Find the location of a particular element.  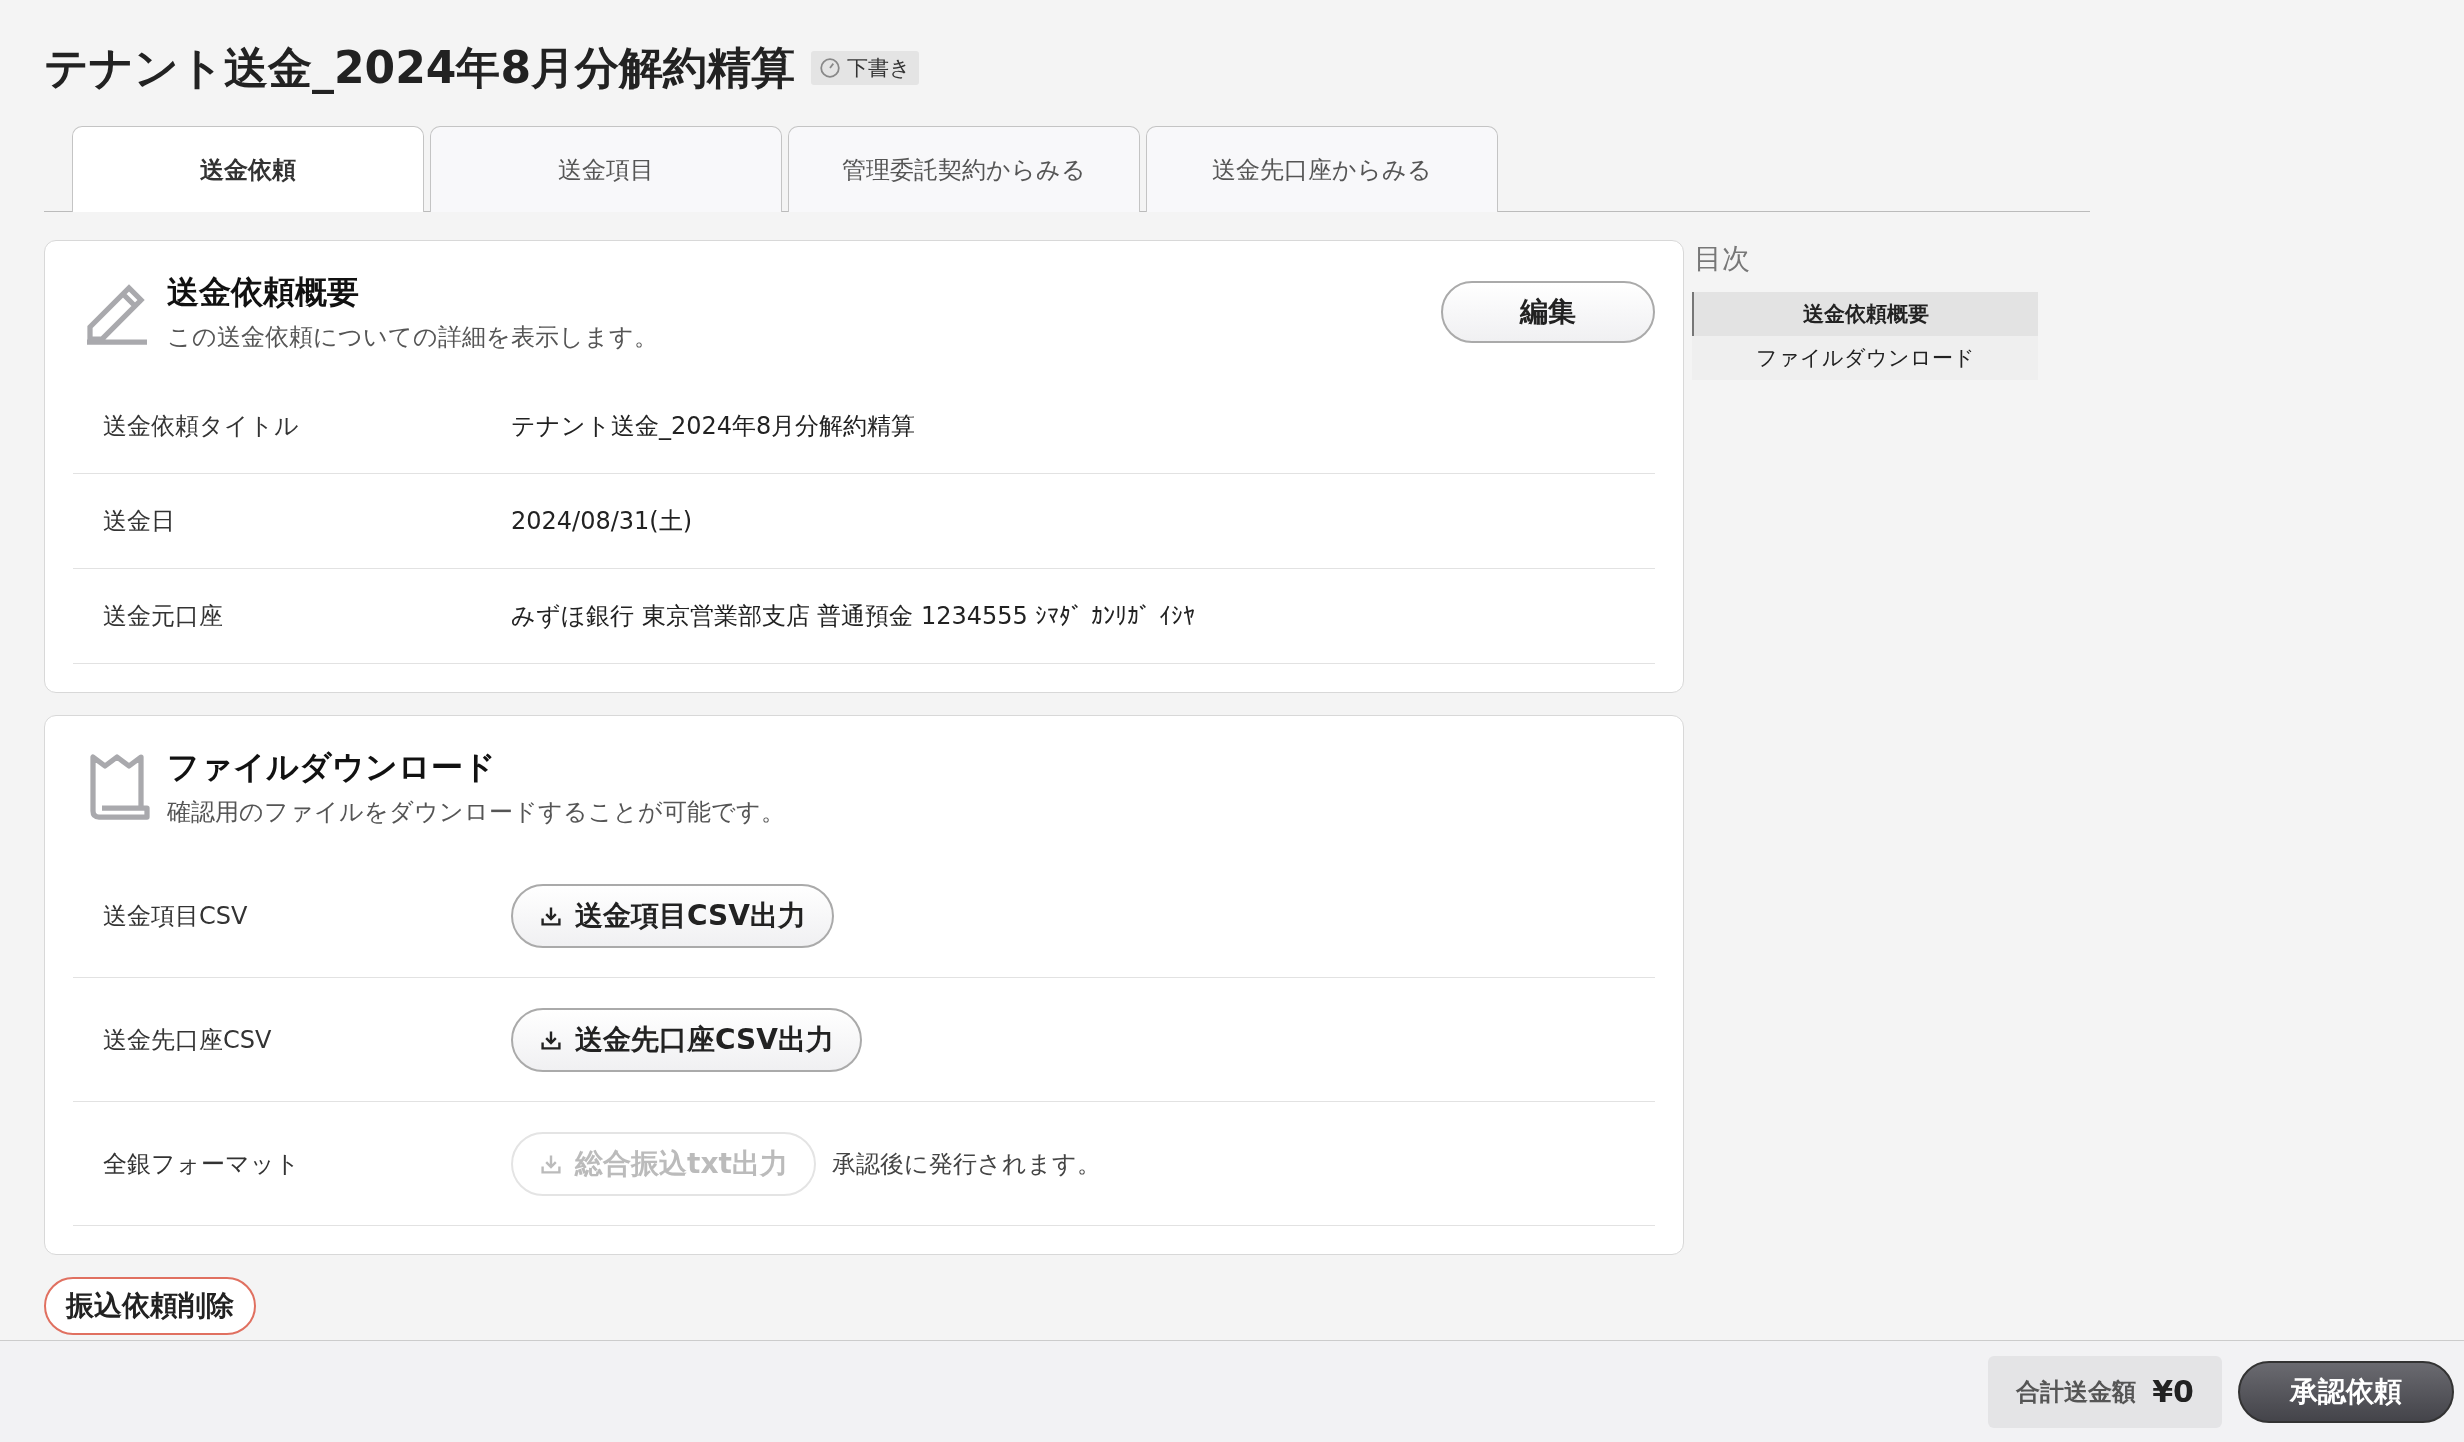

field-label: 送金項目CSV is located at coordinates (176, 916).